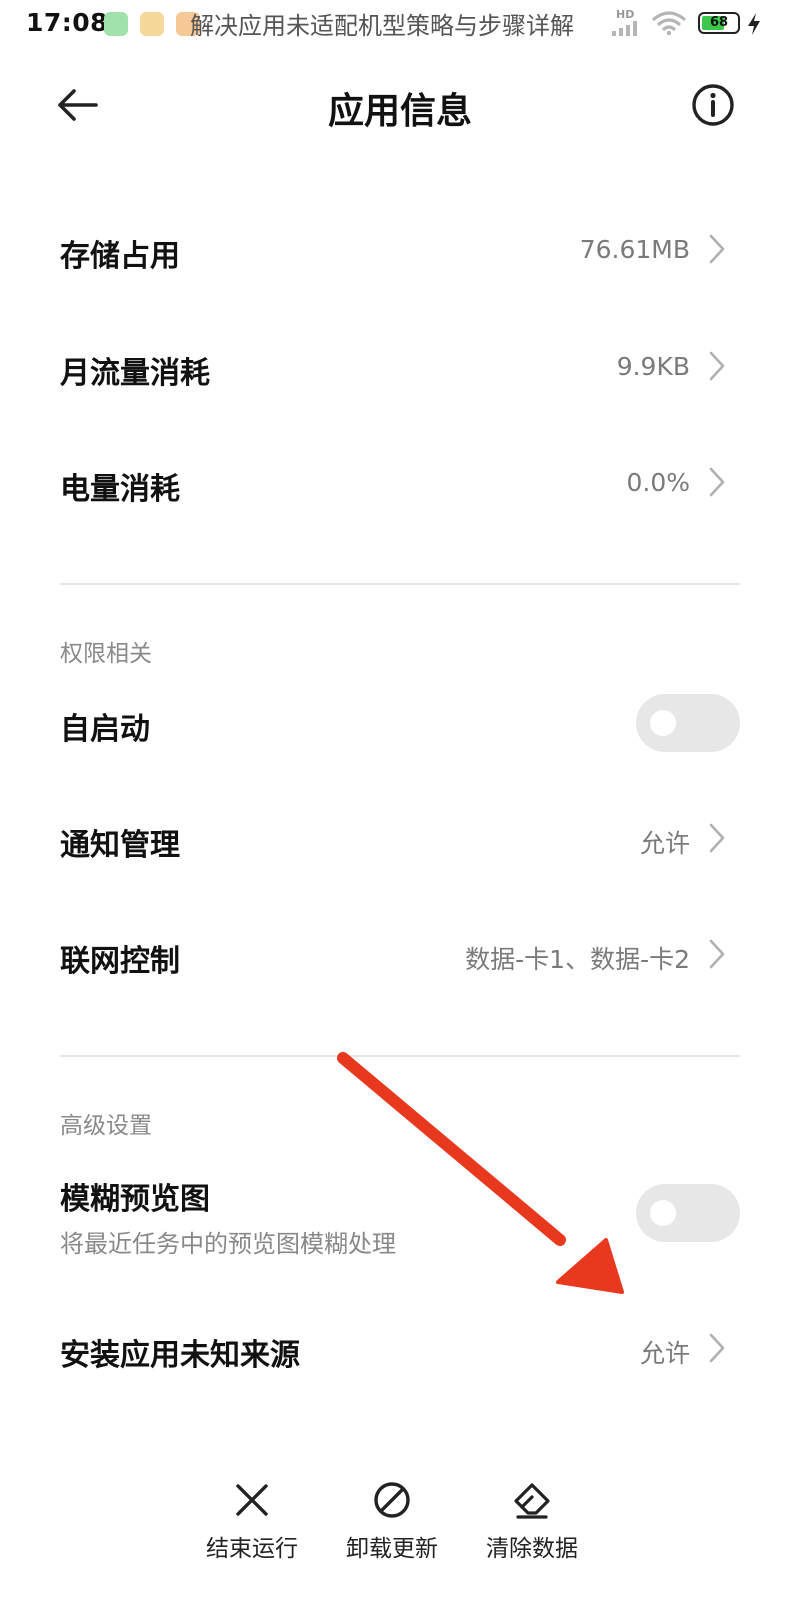 The height and width of the screenshot is (1600, 800). What do you see at coordinates (180, 1355) in the screenshot?
I see `unknown-sources-label: 安装应用未知来源` at bounding box center [180, 1355].